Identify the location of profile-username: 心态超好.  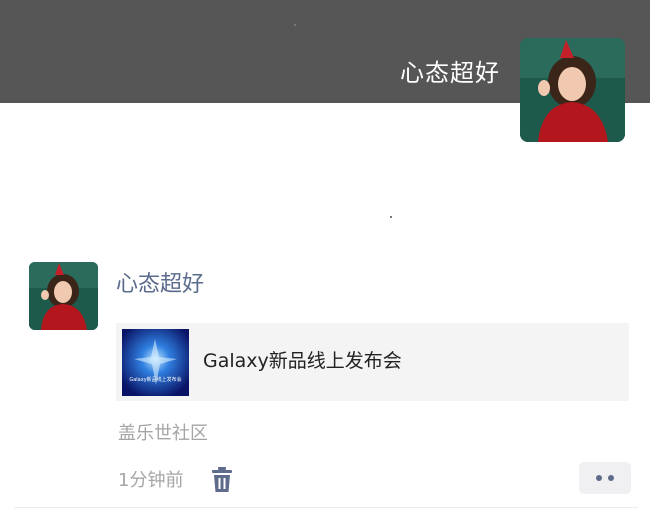
(450, 73).